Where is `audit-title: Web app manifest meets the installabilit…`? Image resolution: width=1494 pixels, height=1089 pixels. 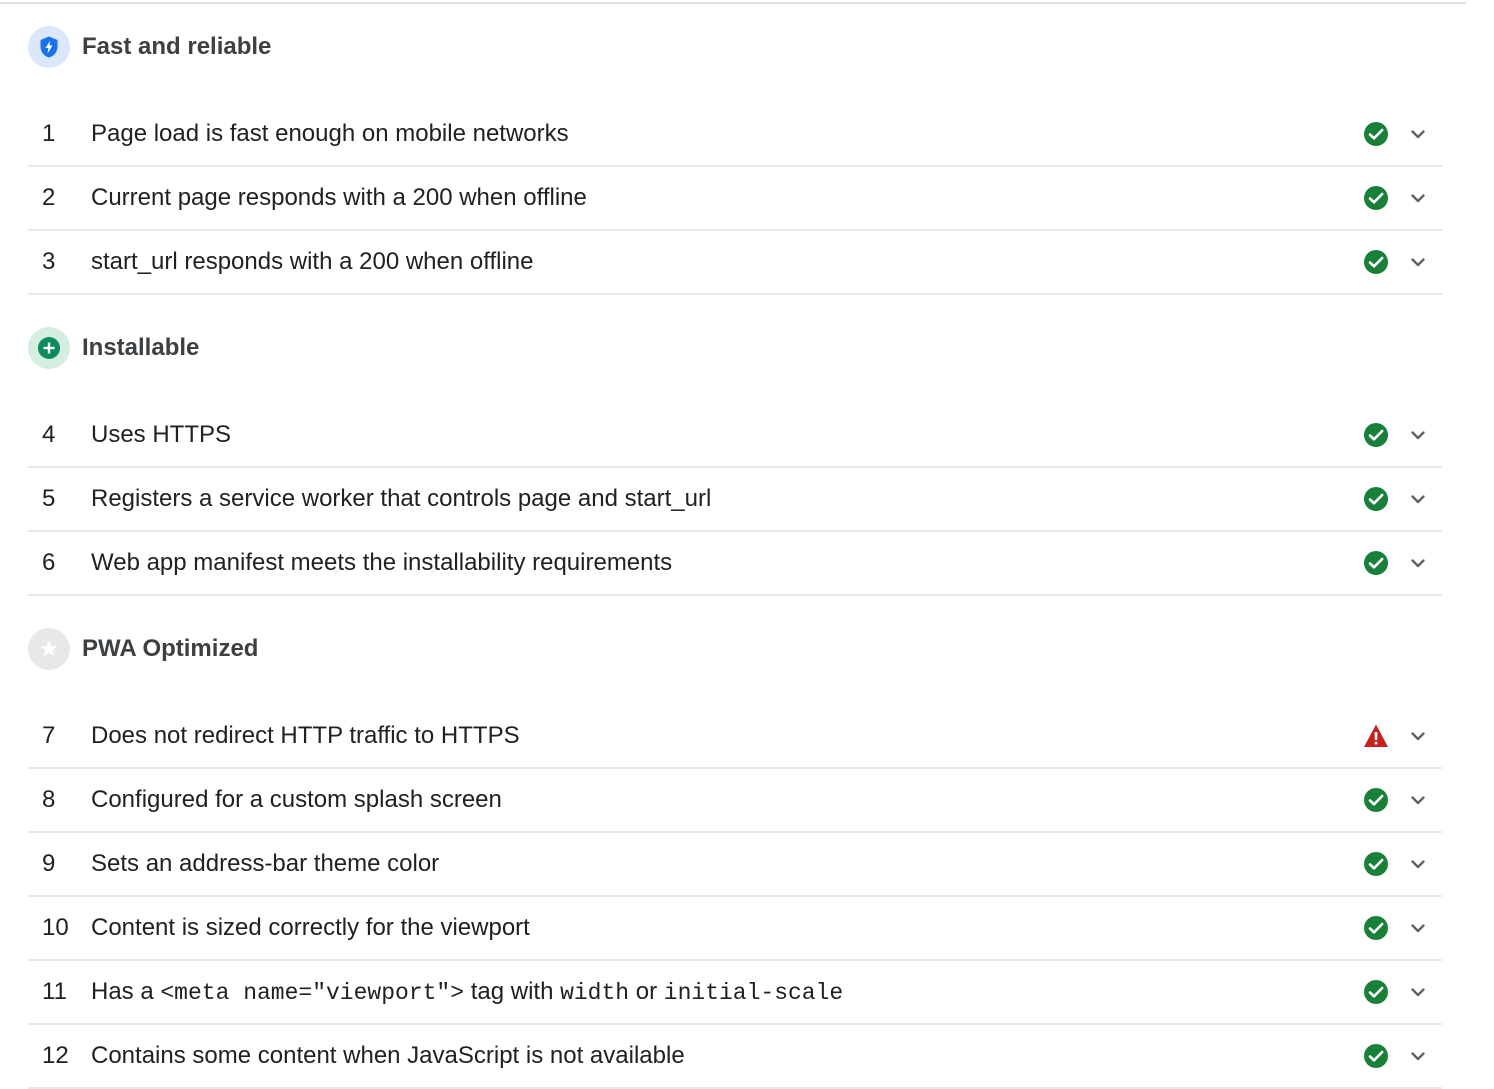
audit-title: Web app manifest meets the installabilit… is located at coordinates (382, 562).